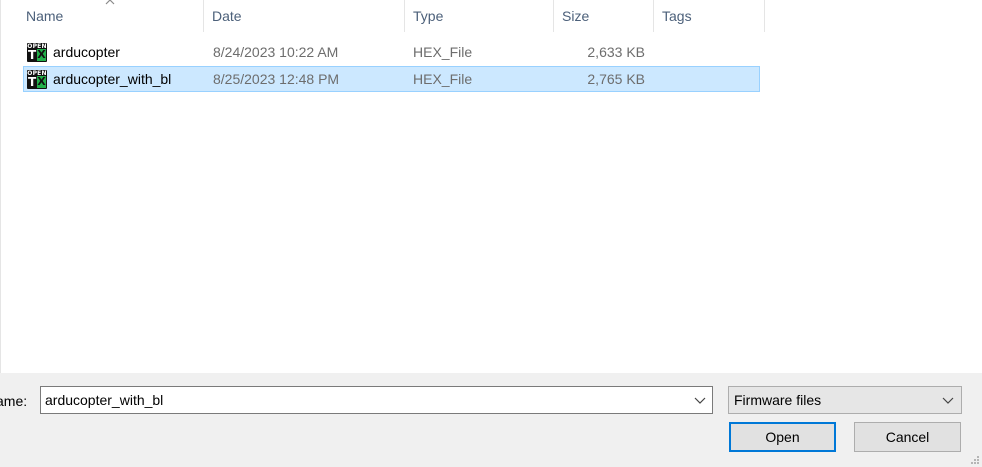 This screenshot has width=982, height=467. What do you see at coordinates (907, 437) in the screenshot?
I see `cancel-button: Cancel` at bounding box center [907, 437].